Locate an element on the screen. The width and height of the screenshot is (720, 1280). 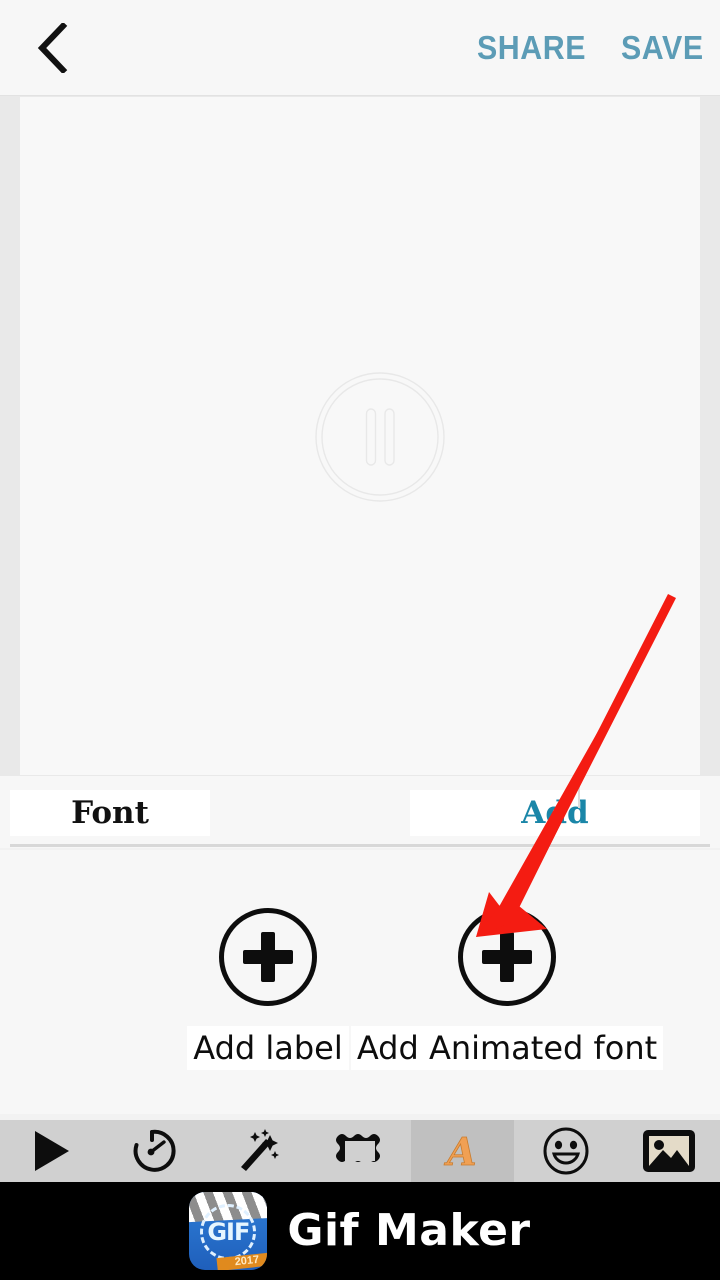
tab-underline is located at coordinates (360, 845).